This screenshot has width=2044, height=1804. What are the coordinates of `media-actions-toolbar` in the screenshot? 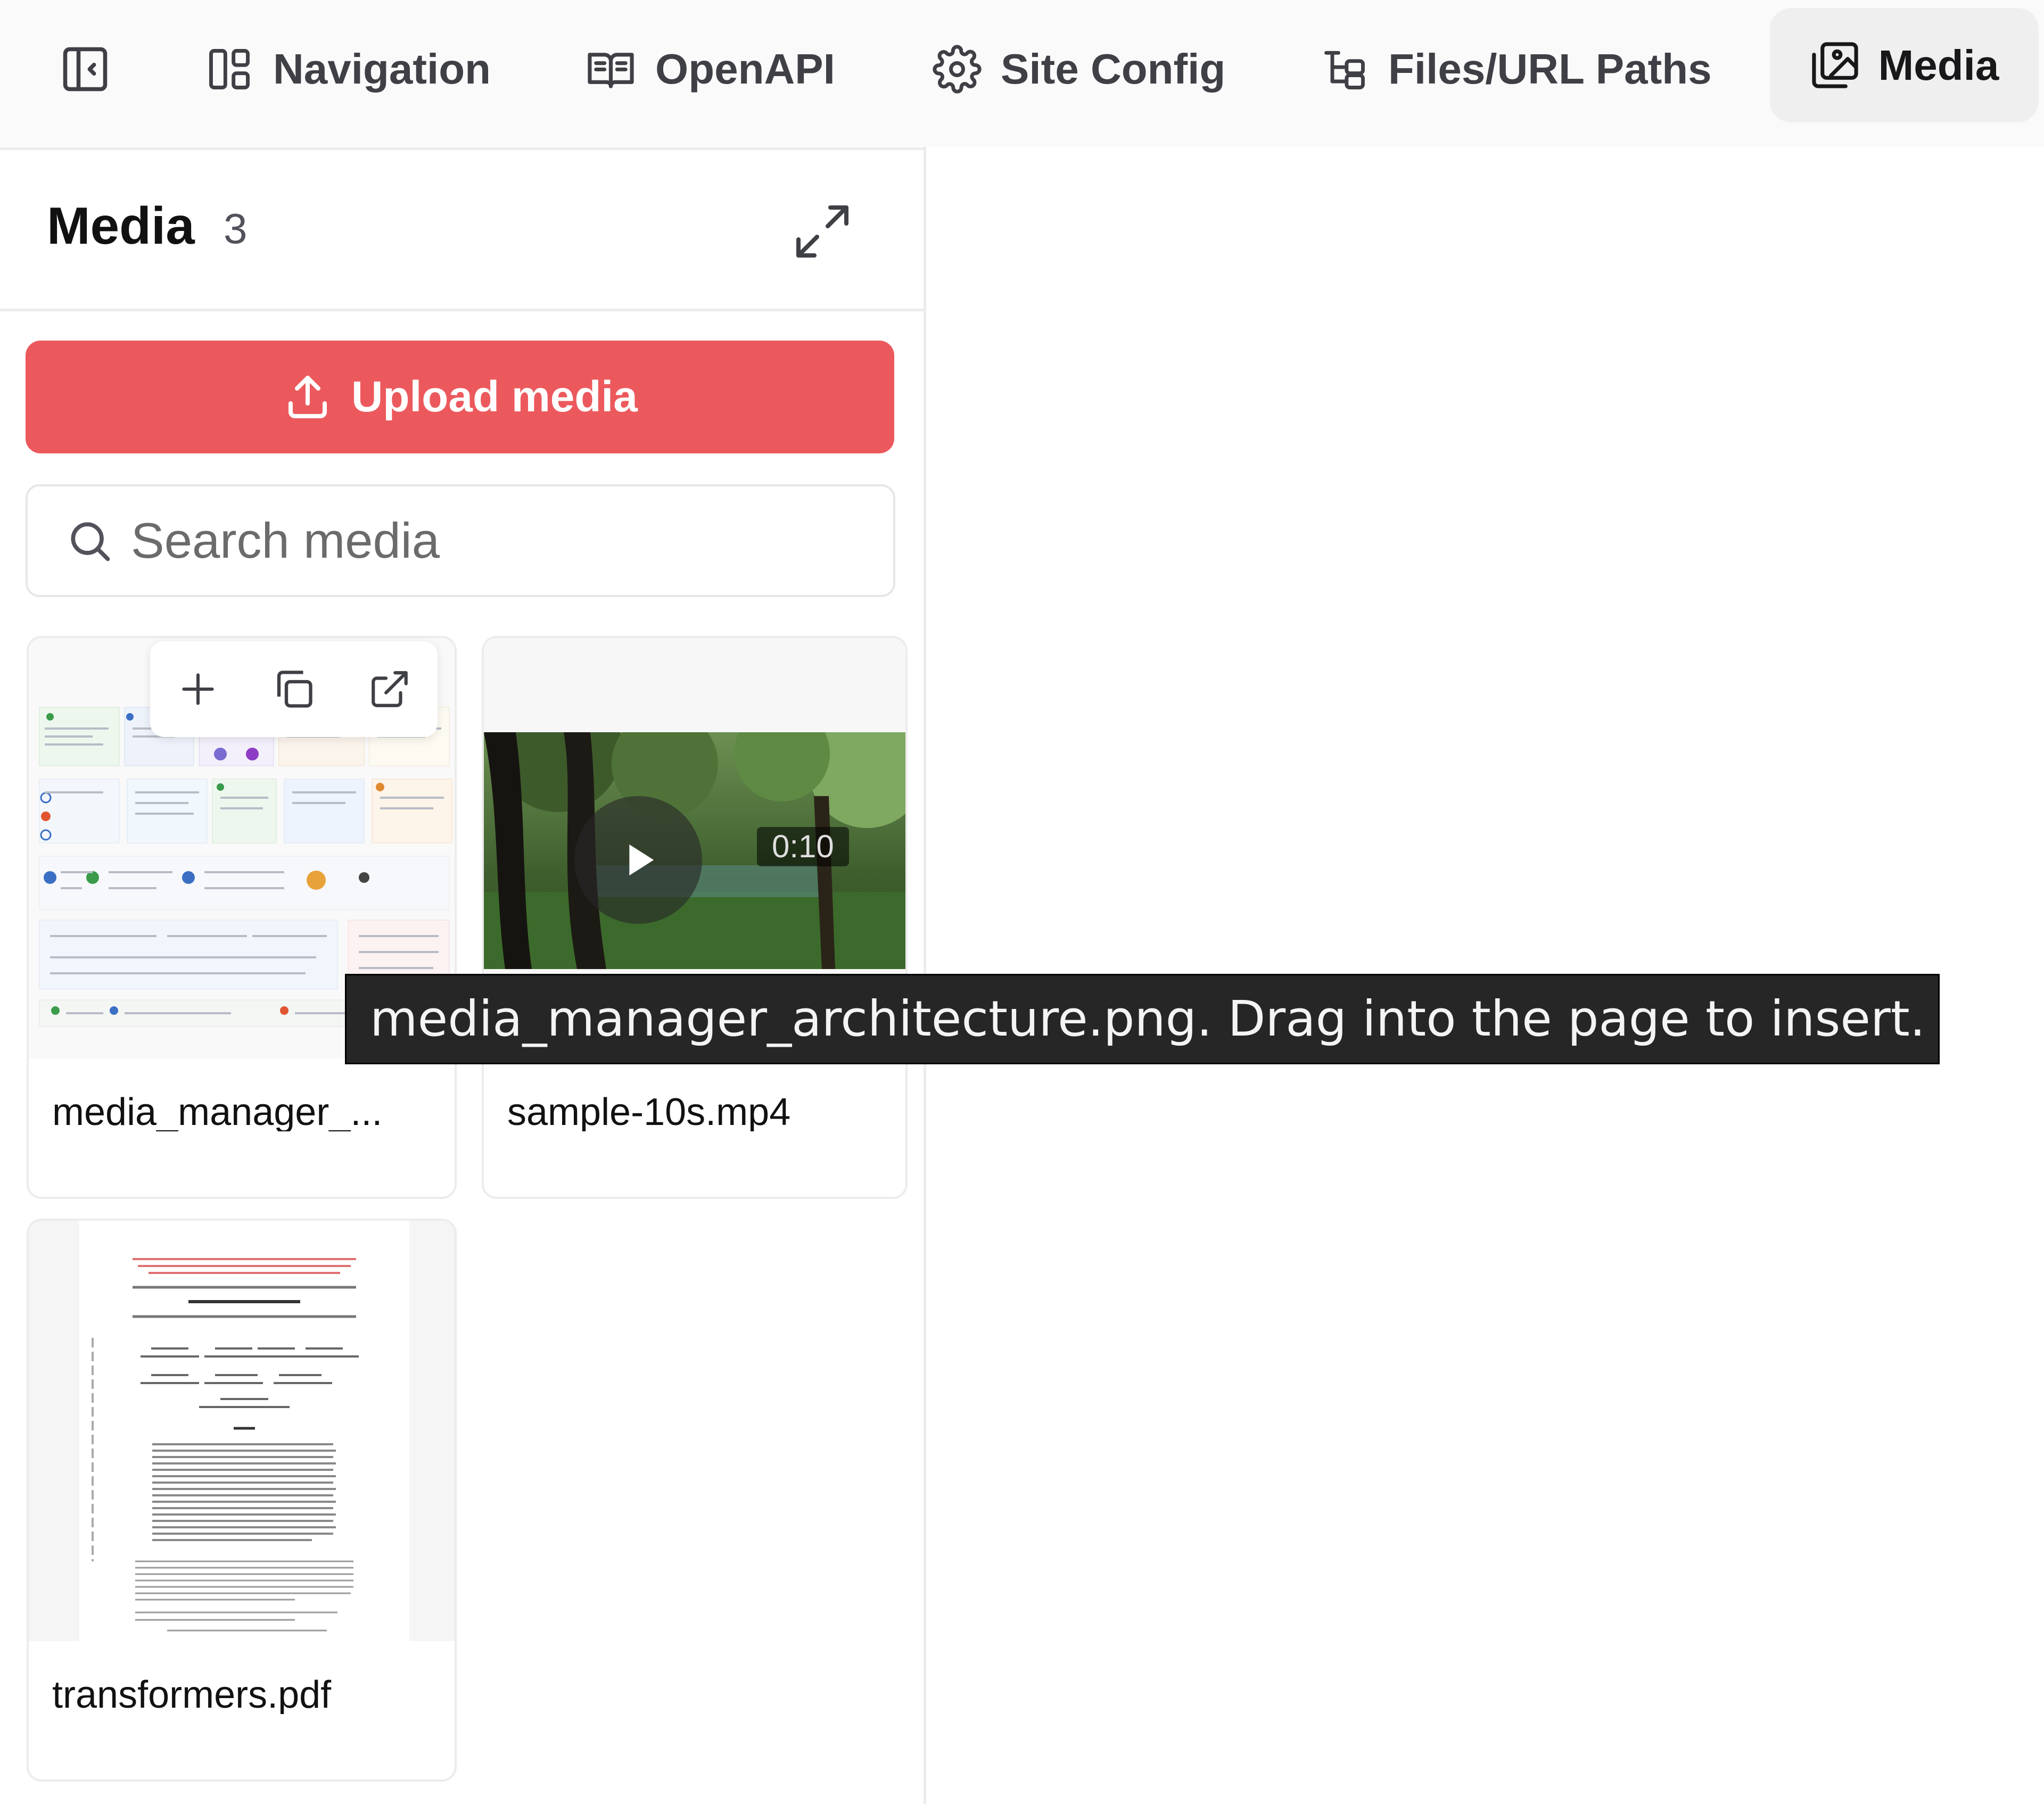 It's located at (294, 689).